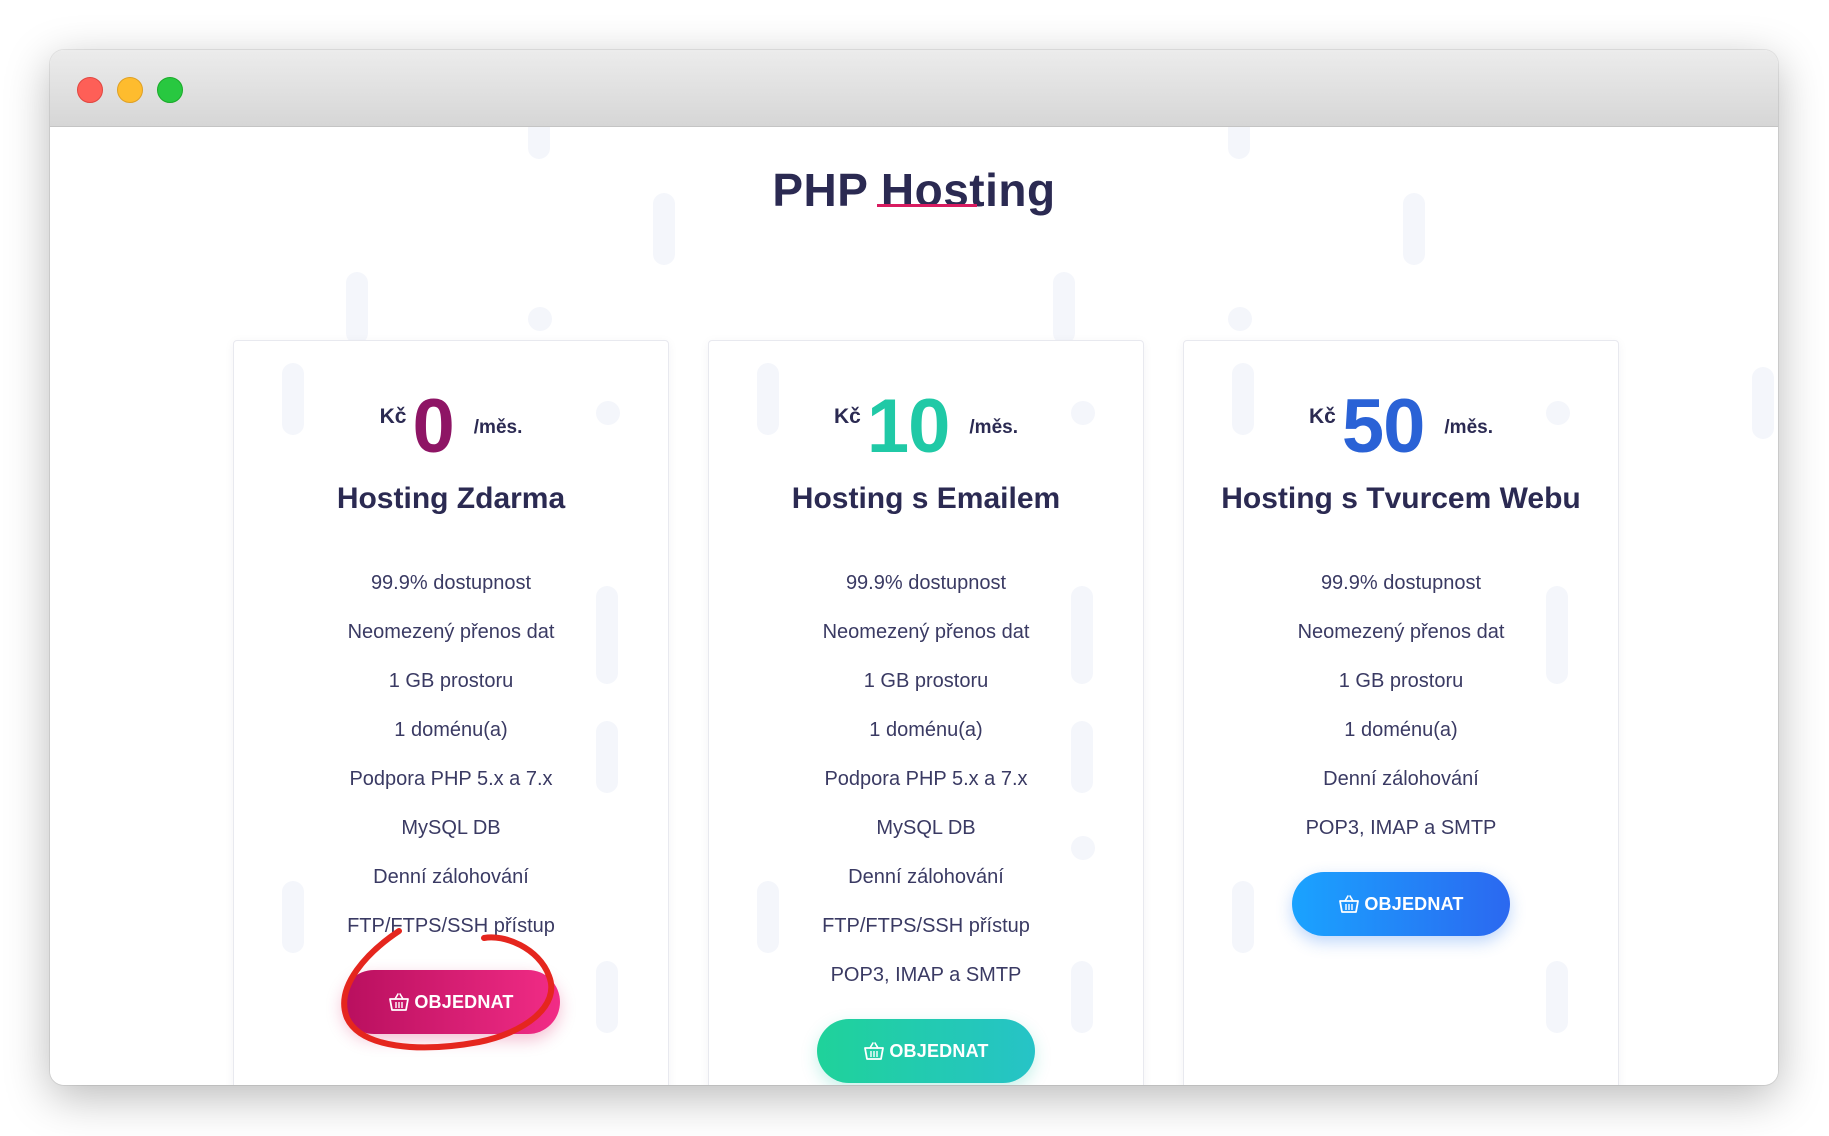  I want to click on minimize-window-button, so click(130, 90).